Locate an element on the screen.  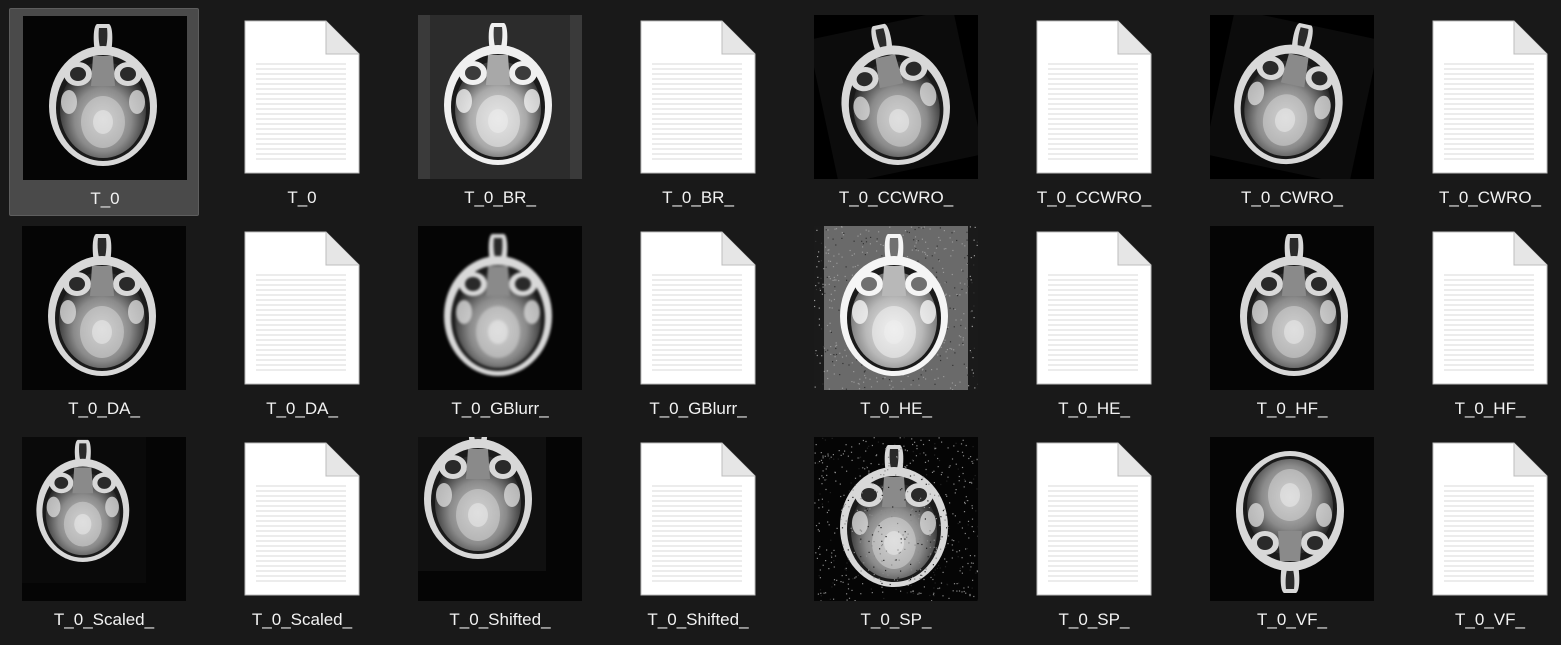
document-file-item: T_0_GBlurr_ is located at coordinates (698, 323).